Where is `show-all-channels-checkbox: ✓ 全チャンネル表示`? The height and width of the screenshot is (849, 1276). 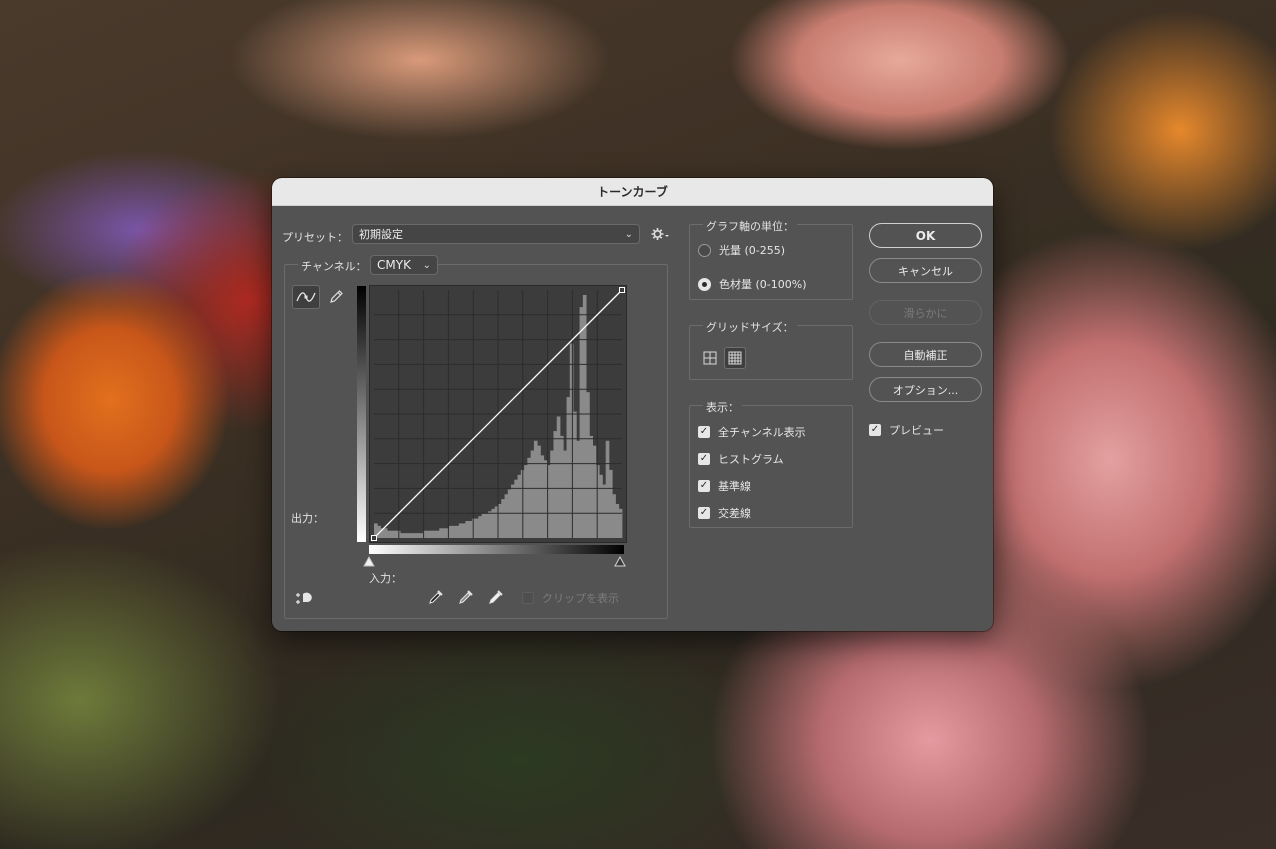
show-all-channels-checkbox: ✓ 全チャンネル表示 is located at coordinates (752, 432).